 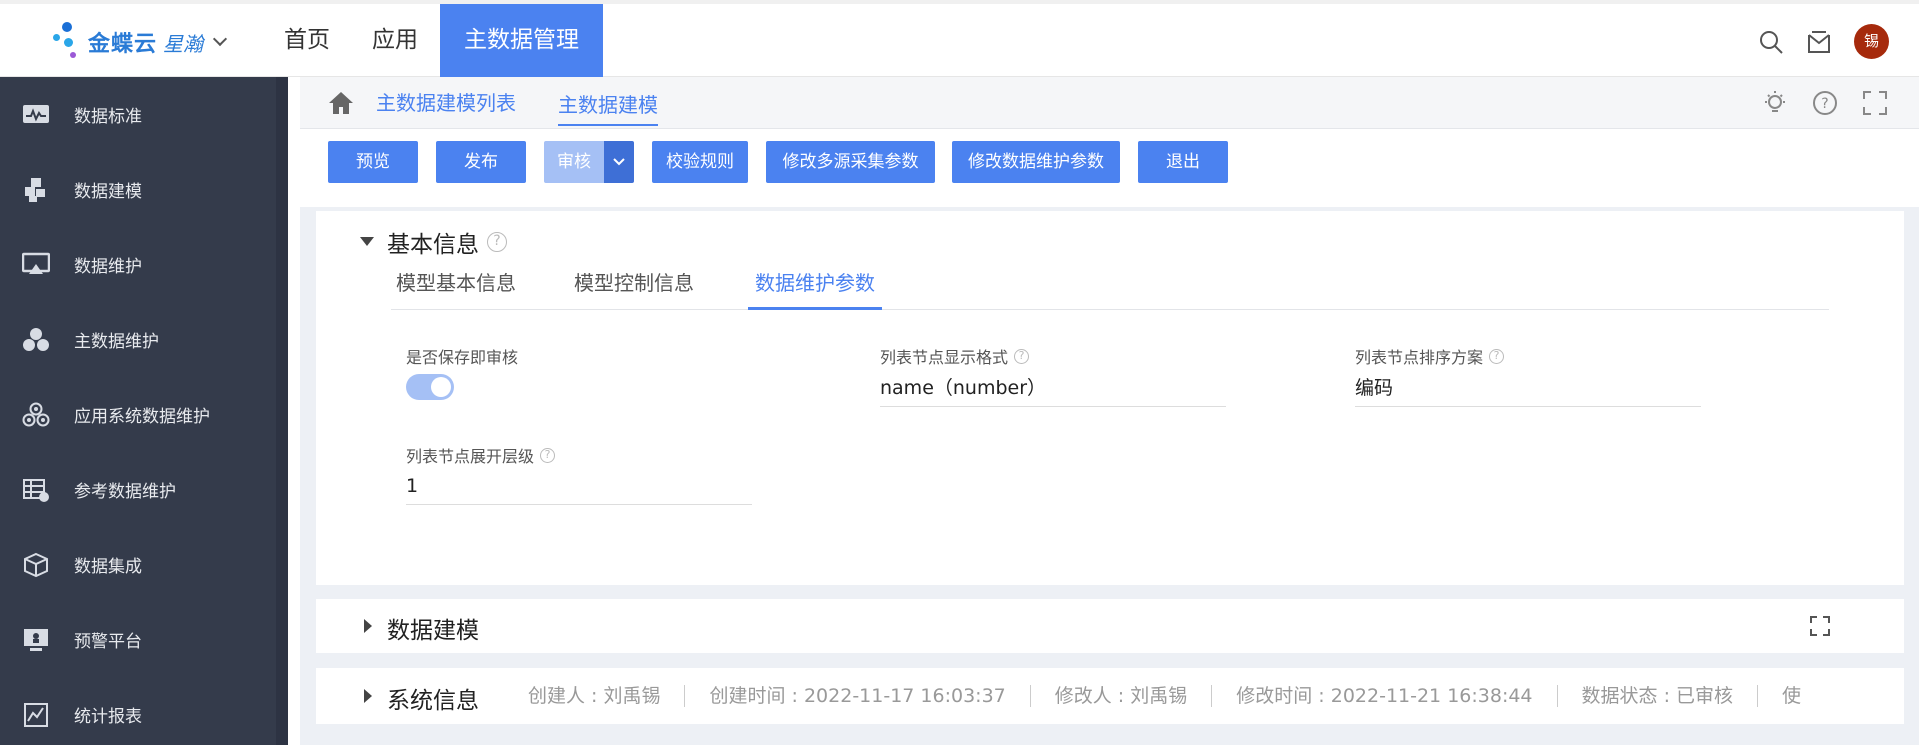 What do you see at coordinates (309, 40) in the screenshot?
I see `nav-home: 首页` at bounding box center [309, 40].